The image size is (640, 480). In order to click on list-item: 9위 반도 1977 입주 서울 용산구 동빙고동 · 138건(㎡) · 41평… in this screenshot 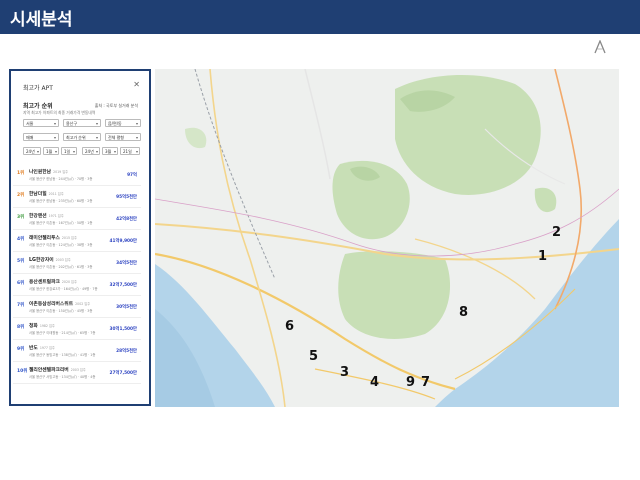, I will do `click(77, 351)`.